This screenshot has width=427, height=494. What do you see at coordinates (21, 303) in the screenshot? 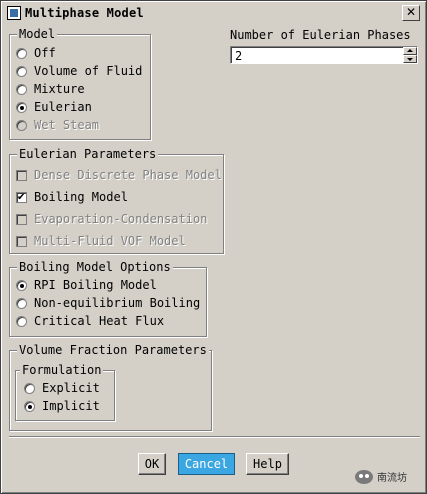
I see `radio-non-equilibrium-boiling` at bounding box center [21, 303].